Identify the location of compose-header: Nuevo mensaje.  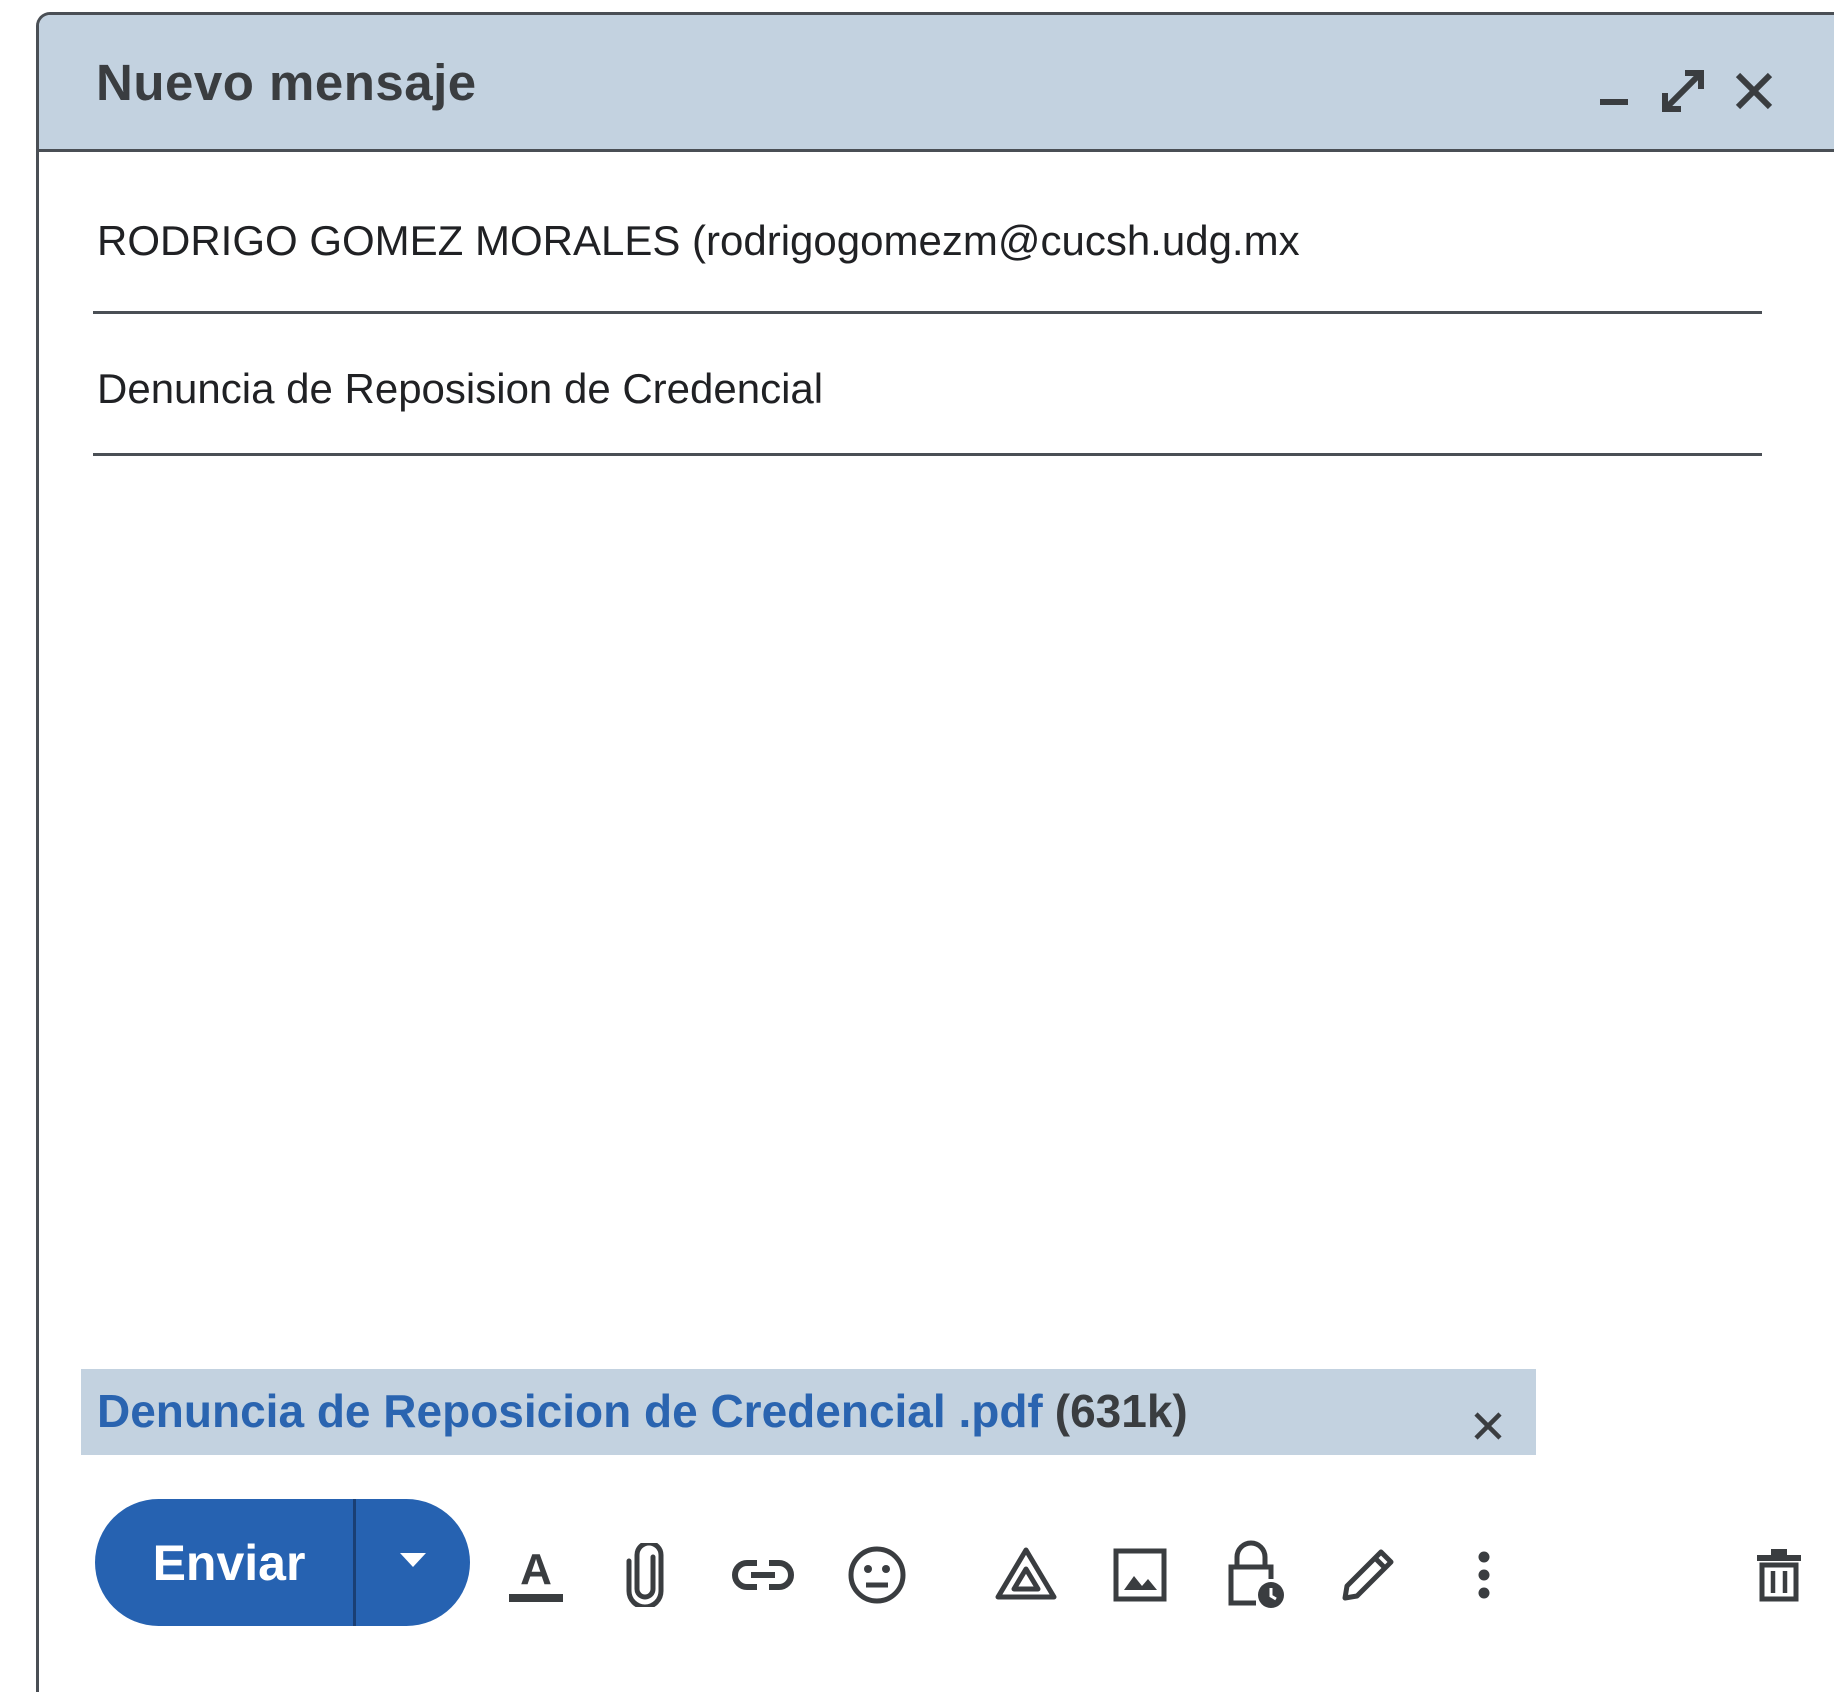
(936, 83).